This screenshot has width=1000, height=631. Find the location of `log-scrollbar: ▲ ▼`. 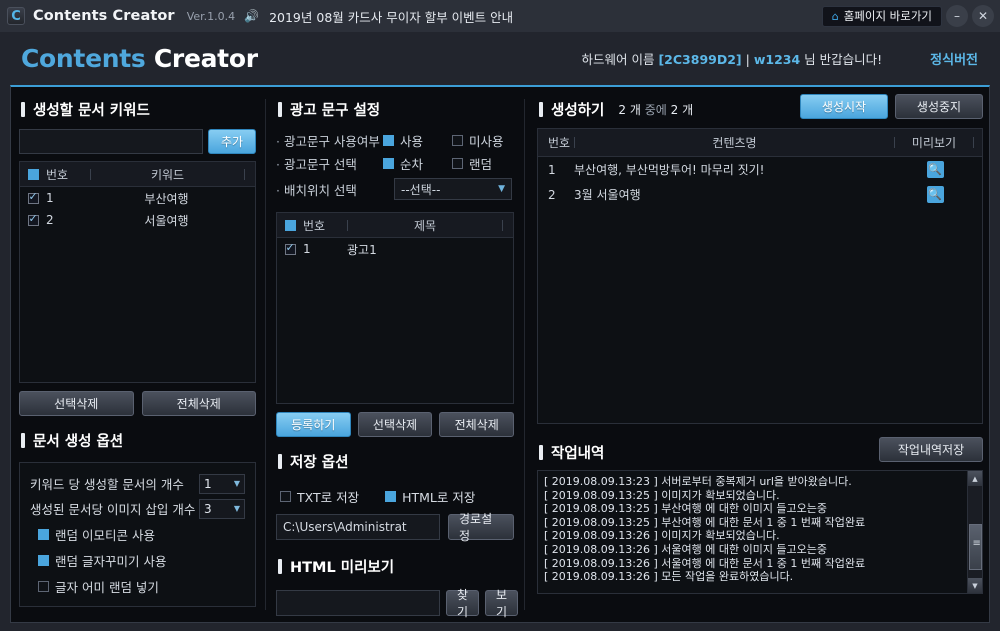

log-scrollbar: ▲ ▼ is located at coordinates (974, 532).